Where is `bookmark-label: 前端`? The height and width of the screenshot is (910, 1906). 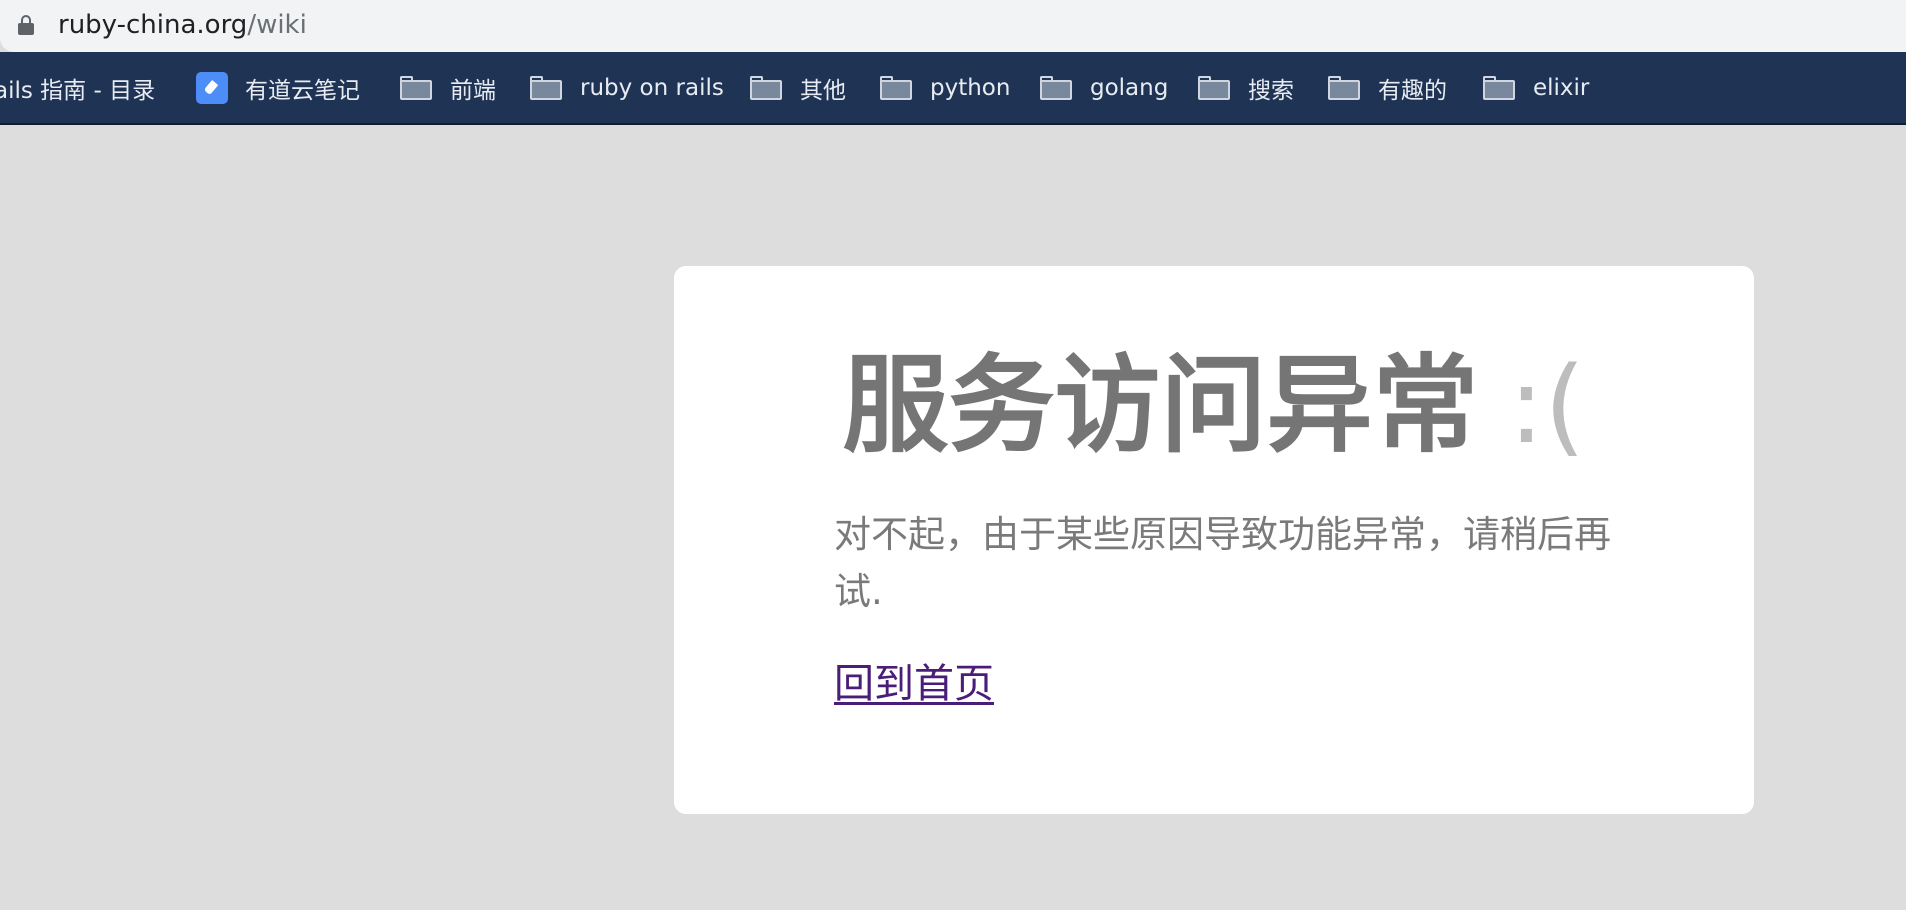
bookmark-label: 前端 is located at coordinates (473, 90).